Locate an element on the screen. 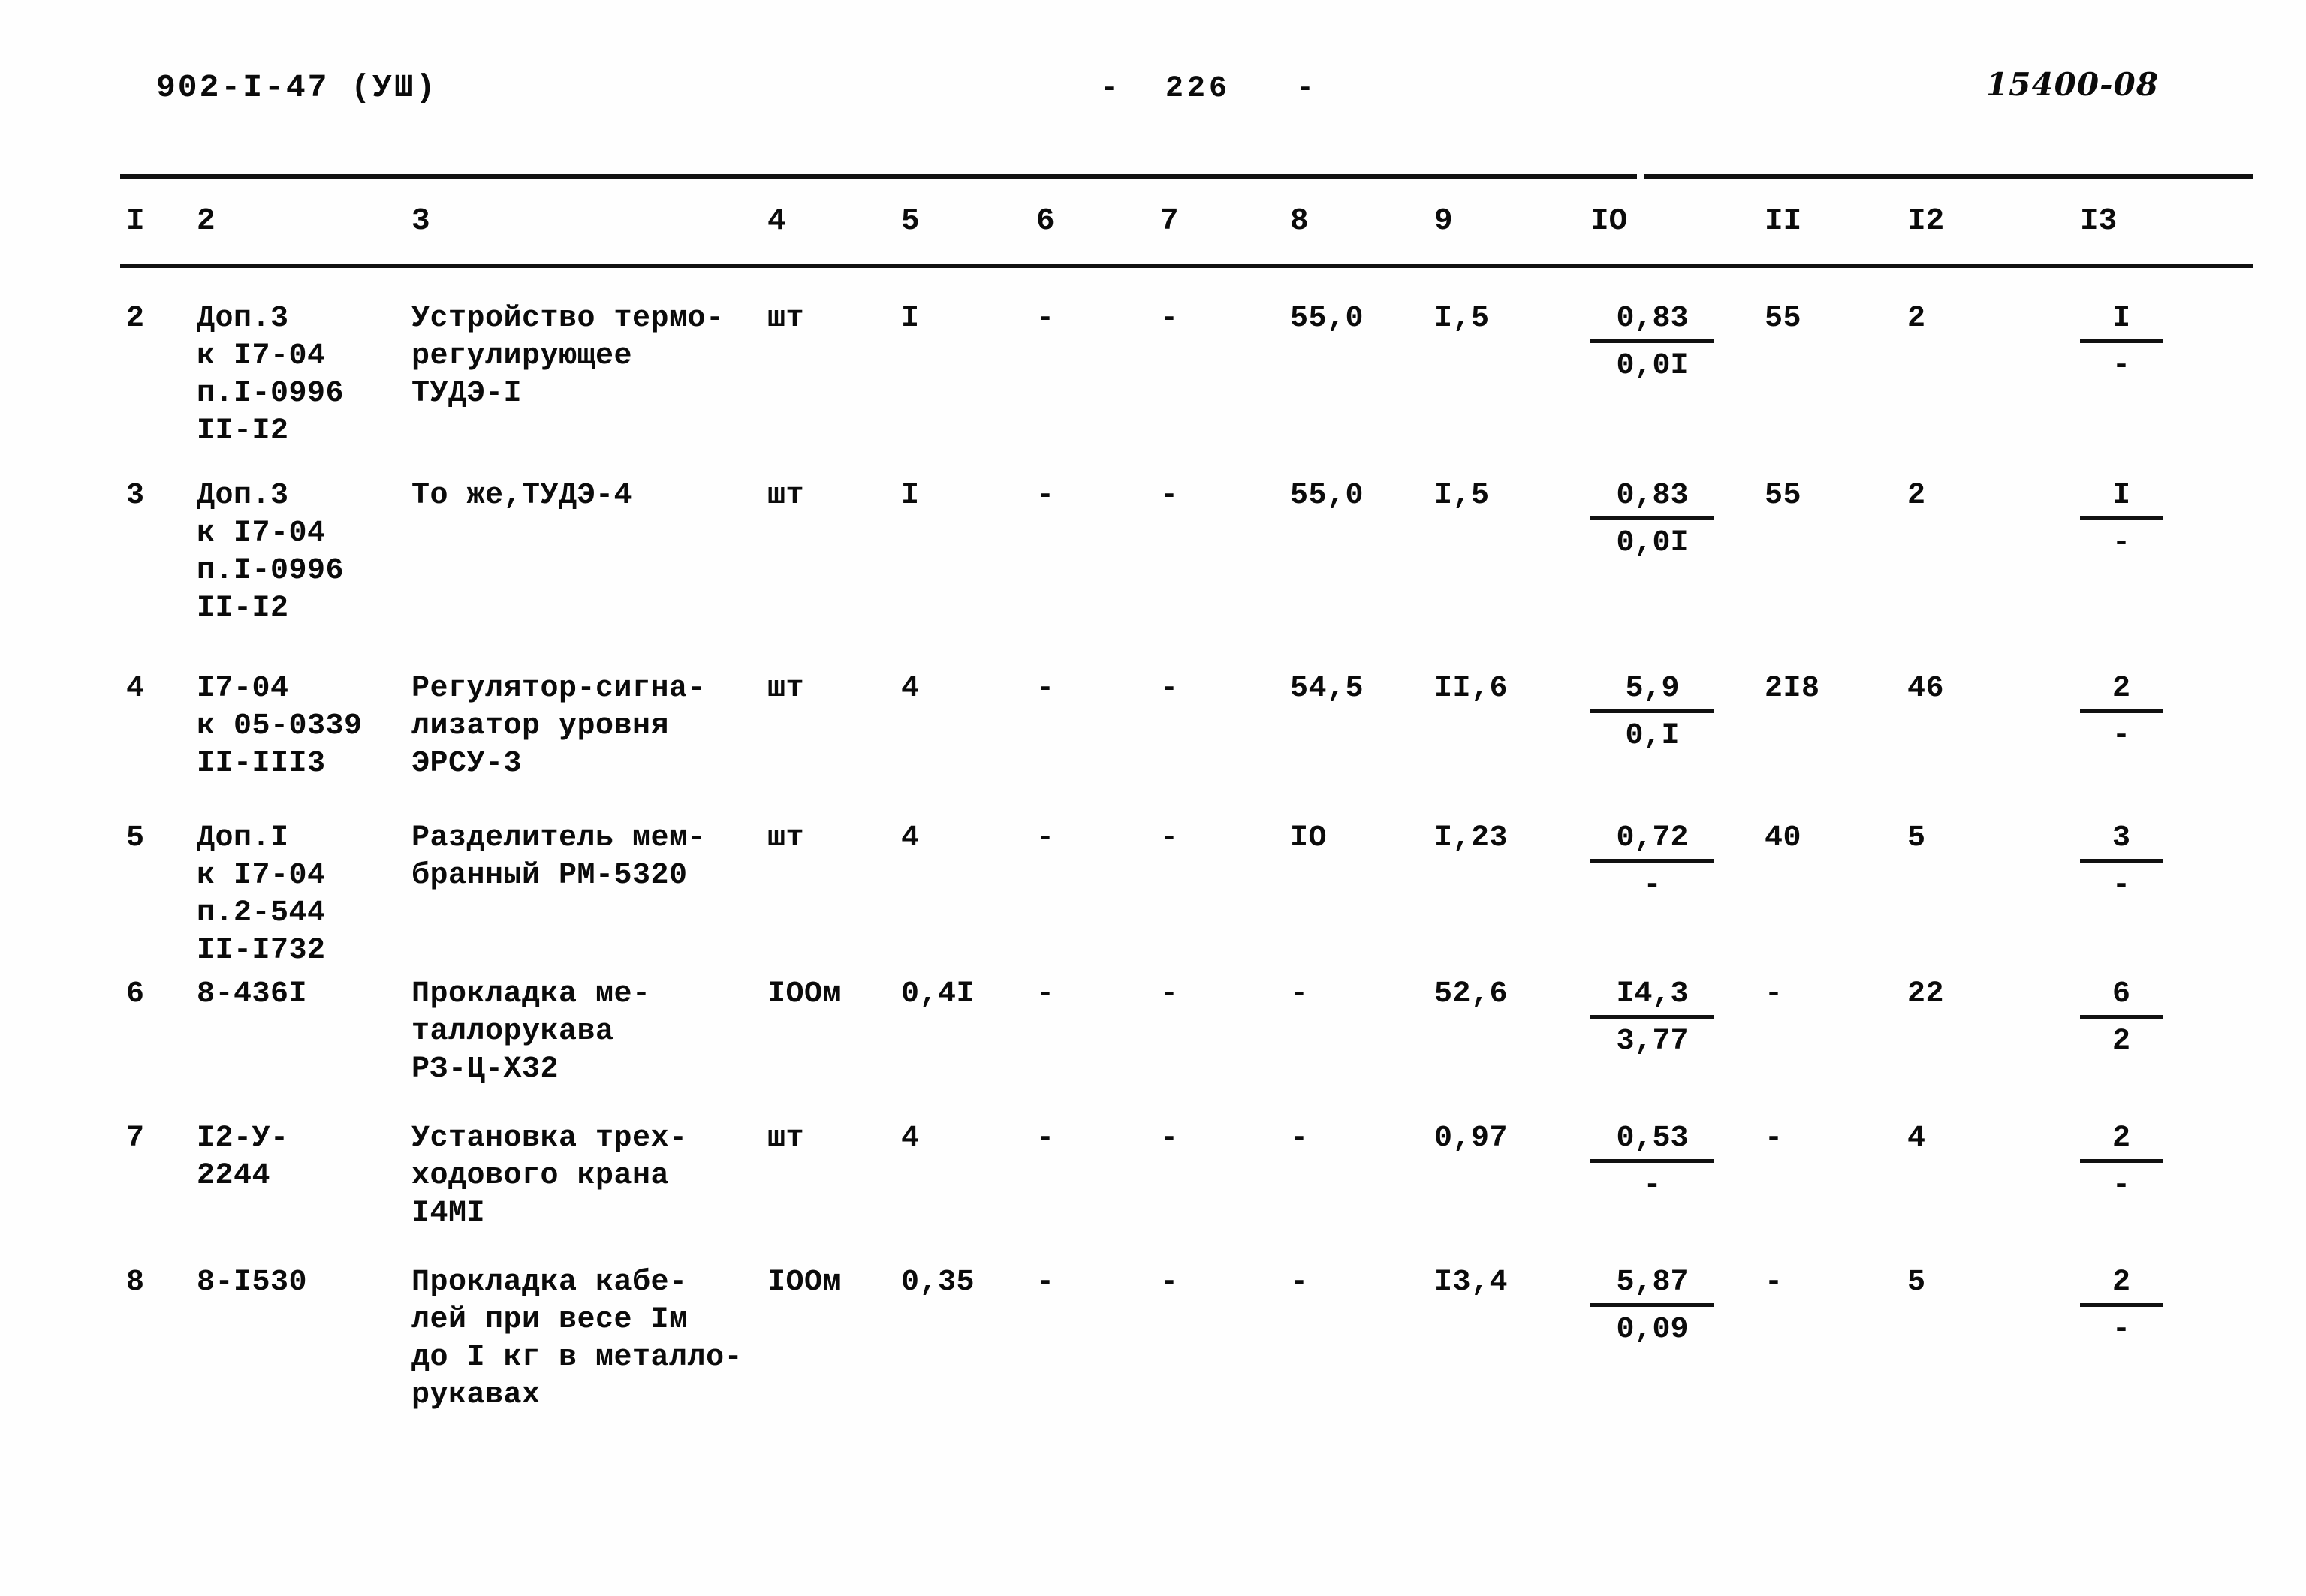 The height and width of the screenshot is (1596, 2306). table-top-rule-left is located at coordinates (878, 176).